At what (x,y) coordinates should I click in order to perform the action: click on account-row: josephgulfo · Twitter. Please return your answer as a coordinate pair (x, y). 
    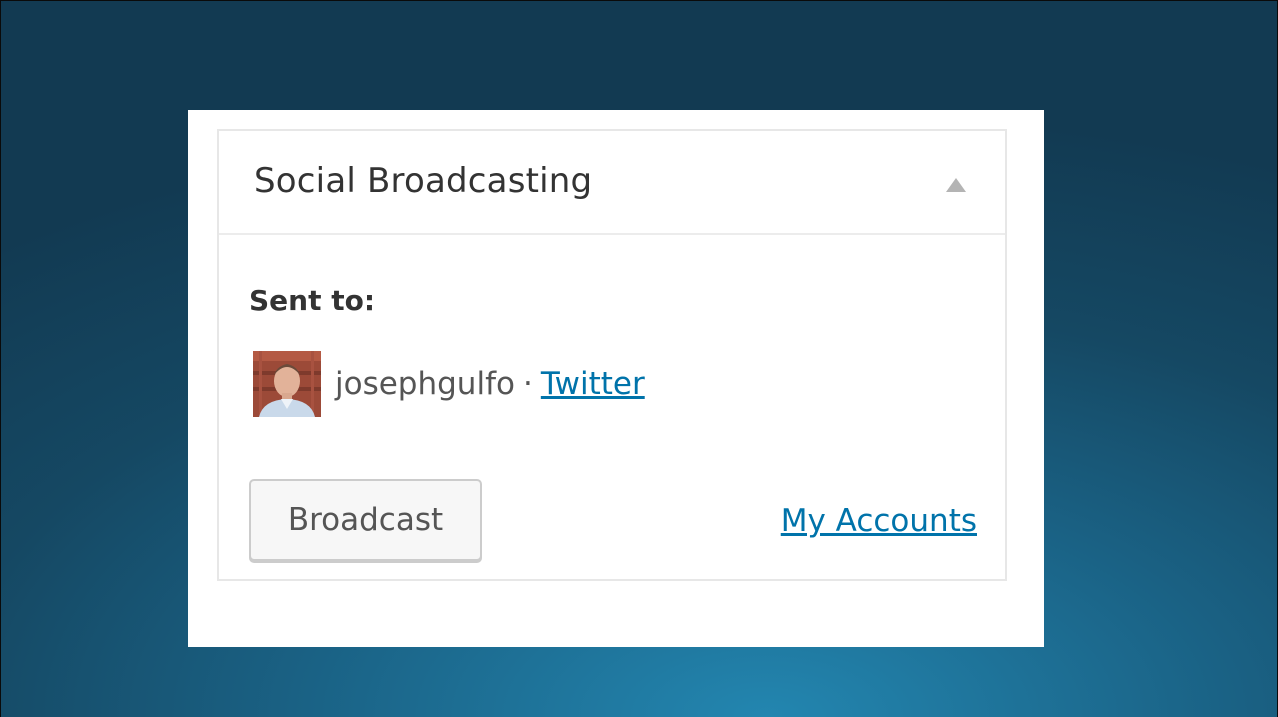
    Looking at the image, I should click on (449, 384).